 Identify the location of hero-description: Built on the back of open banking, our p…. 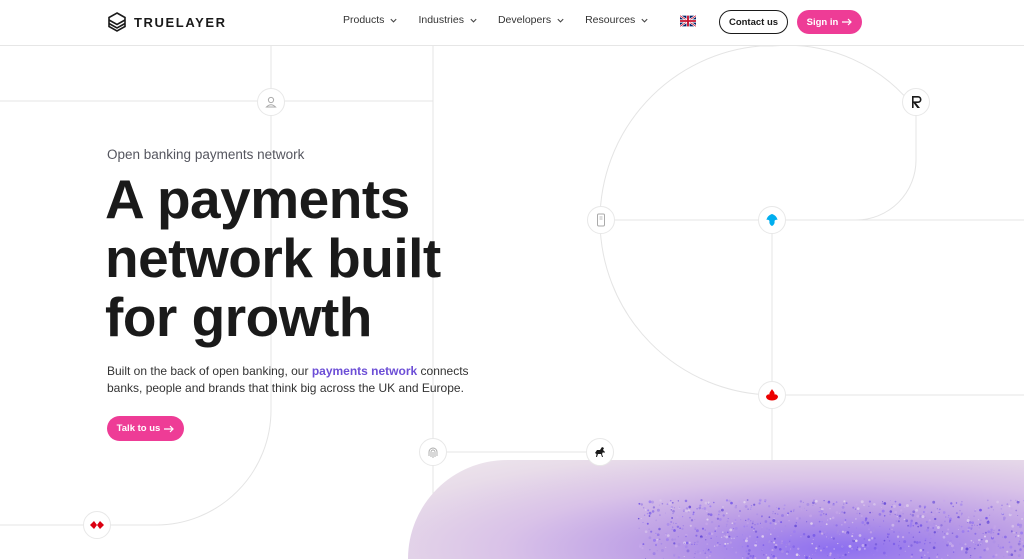
(292, 379).